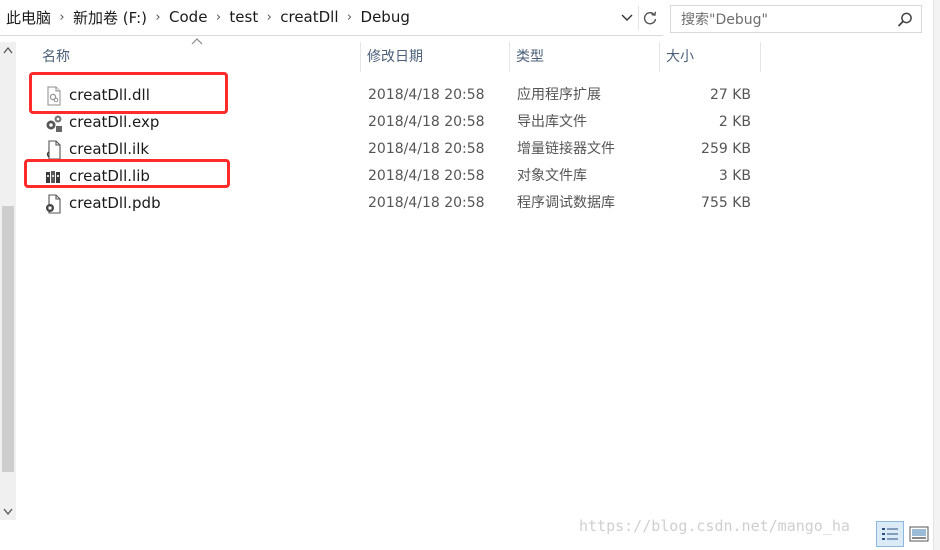 This screenshot has height=550, width=940. I want to click on large-icons-view-icon, so click(919, 534).